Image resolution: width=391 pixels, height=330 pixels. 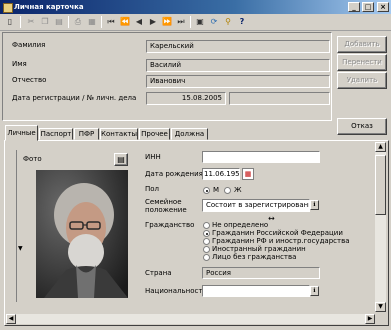 What do you see at coordinates (139, 22) in the screenshot?
I see `prev-record-icon: ◀` at bounding box center [139, 22].